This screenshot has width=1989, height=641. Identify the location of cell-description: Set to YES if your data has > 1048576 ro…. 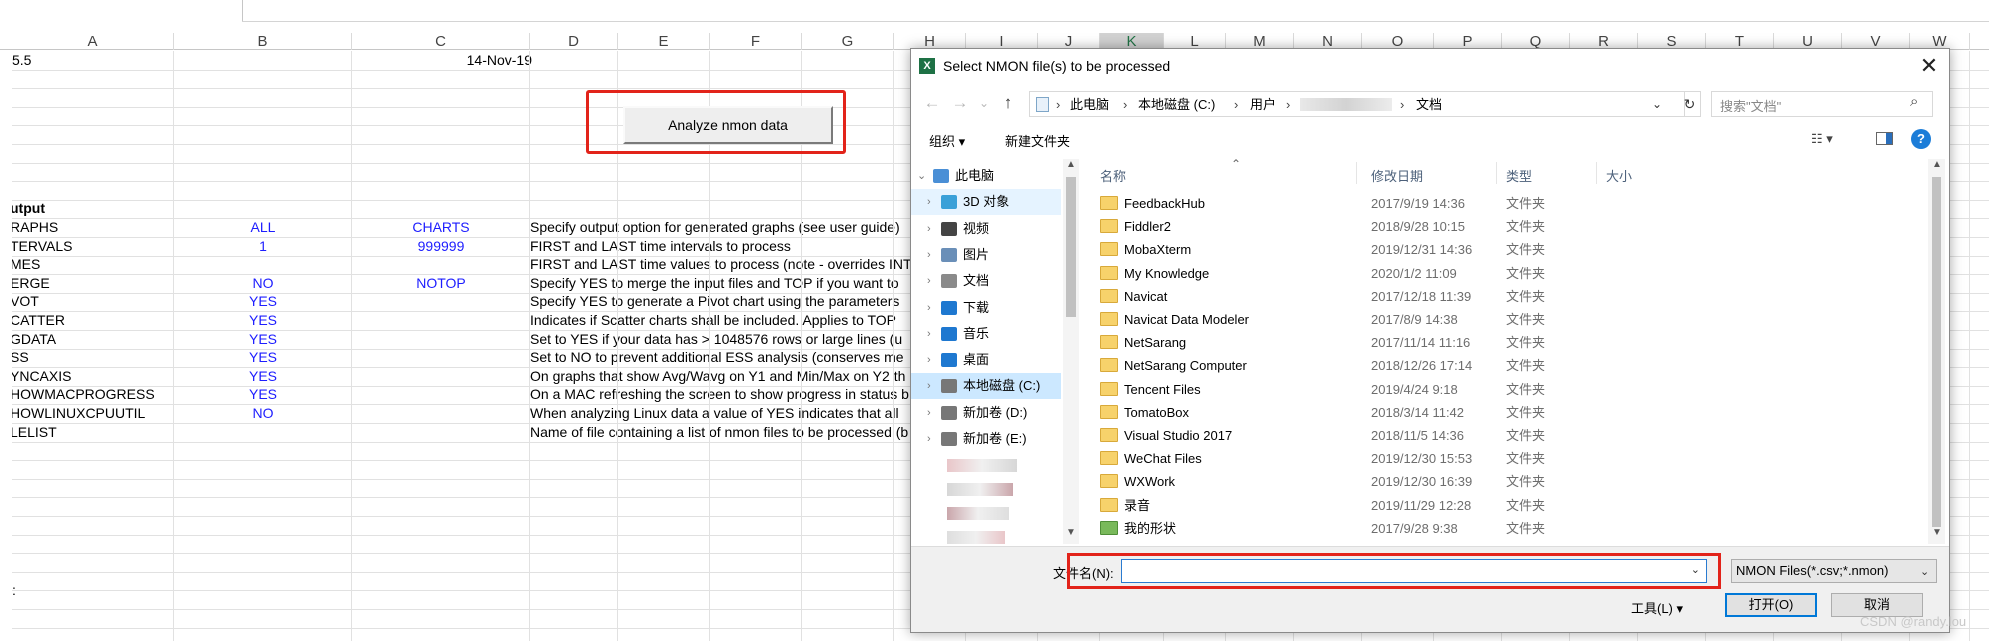
(727, 339).